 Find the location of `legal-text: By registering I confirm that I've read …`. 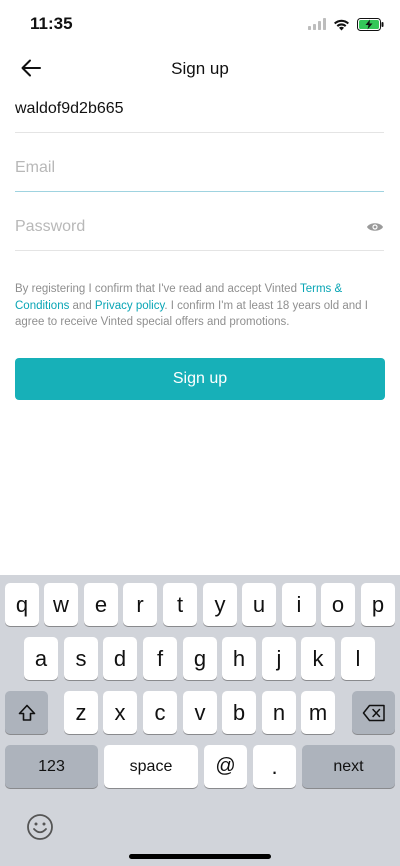

legal-text: By registering I confirm that I've read … is located at coordinates (201, 306).